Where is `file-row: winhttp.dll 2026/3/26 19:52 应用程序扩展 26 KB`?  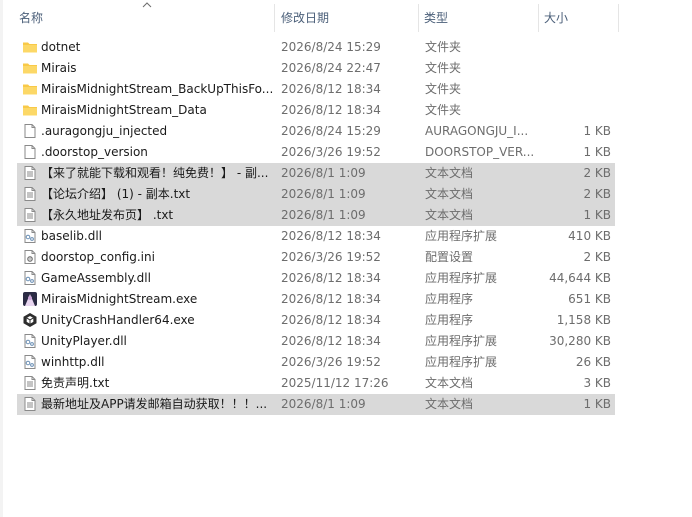 file-row: winhttp.dll 2026/3/26 19:52 应用程序扩展 26 KB is located at coordinates (316, 362).